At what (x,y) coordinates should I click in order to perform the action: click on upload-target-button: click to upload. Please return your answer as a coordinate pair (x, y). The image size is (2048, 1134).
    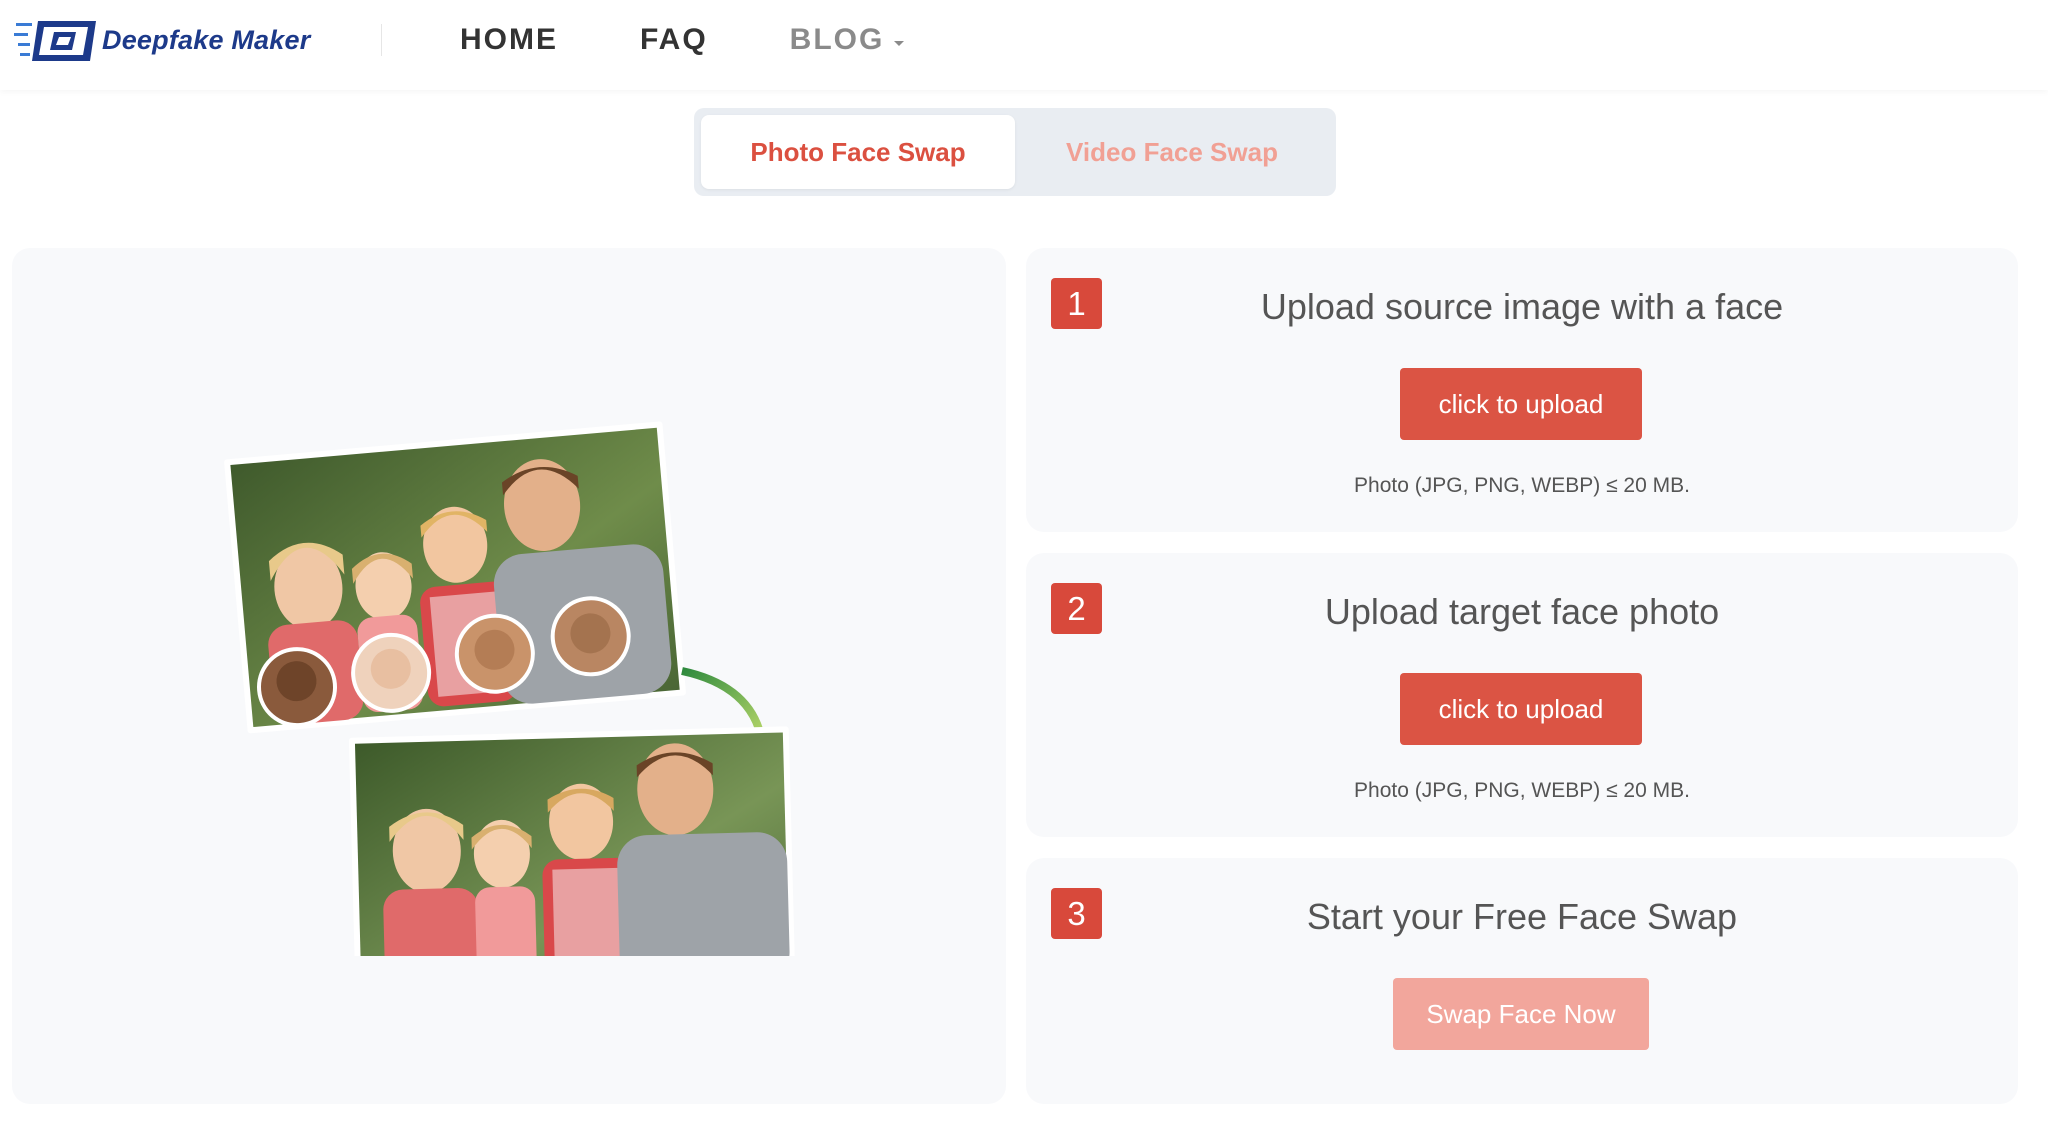
    Looking at the image, I should click on (1521, 709).